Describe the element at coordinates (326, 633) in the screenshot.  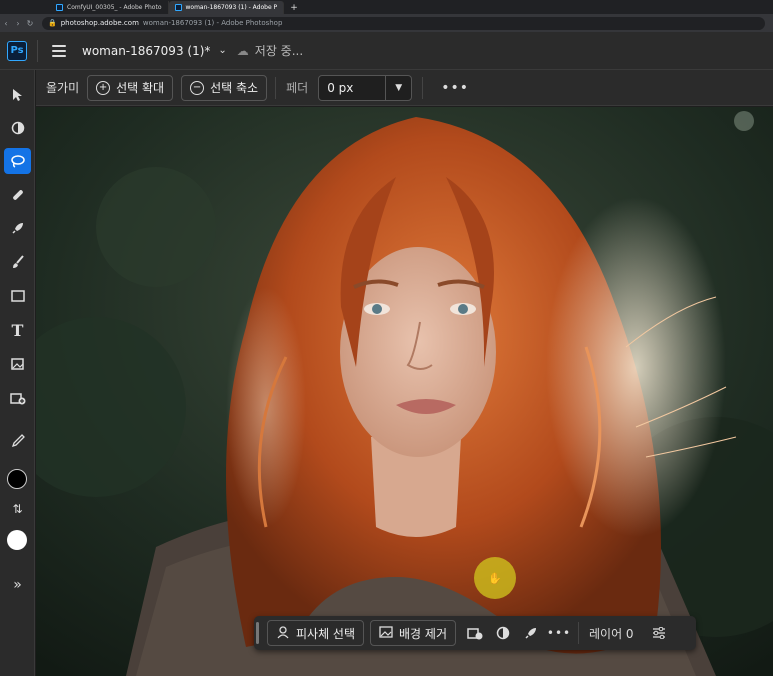
I see `select-subject-label: 피사체 선택` at that location.